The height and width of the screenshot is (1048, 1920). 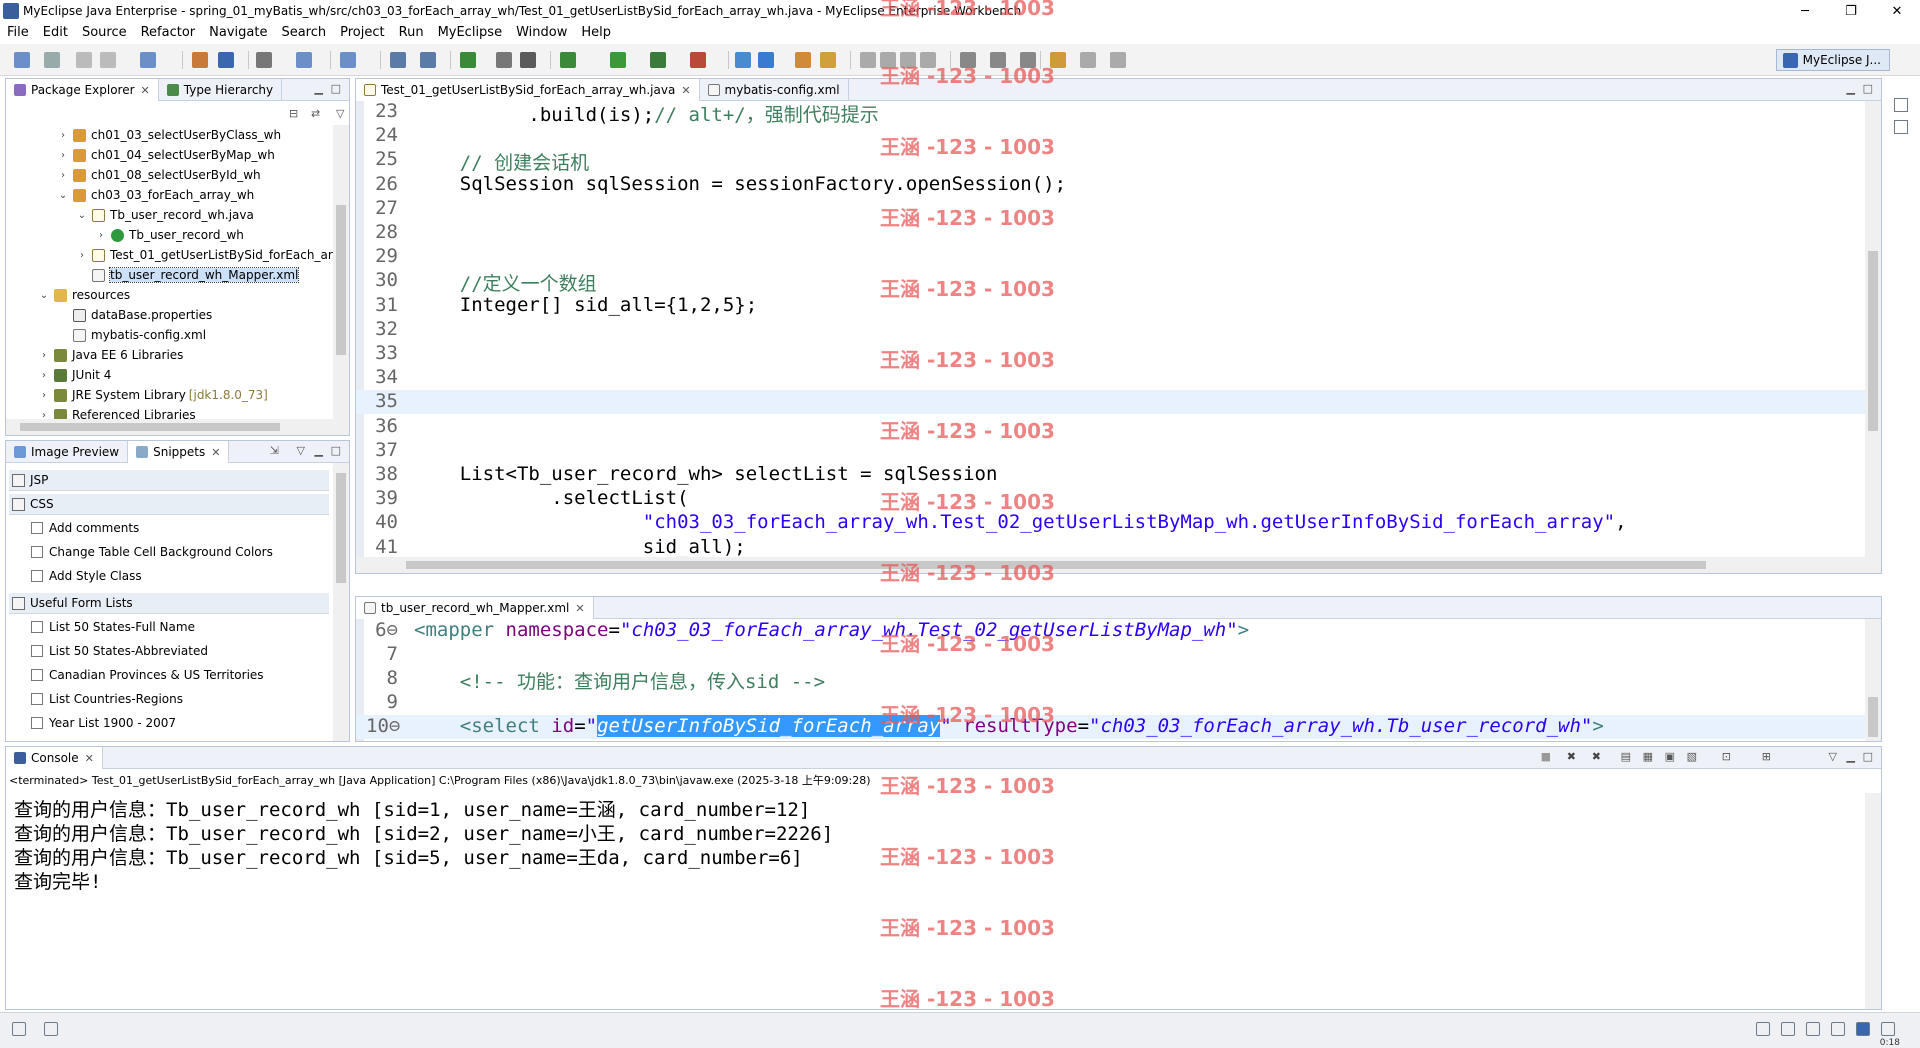 I want to click on tree-item: › JRE System Library [jdk1.8.0_73], so click(x=137, y=395).